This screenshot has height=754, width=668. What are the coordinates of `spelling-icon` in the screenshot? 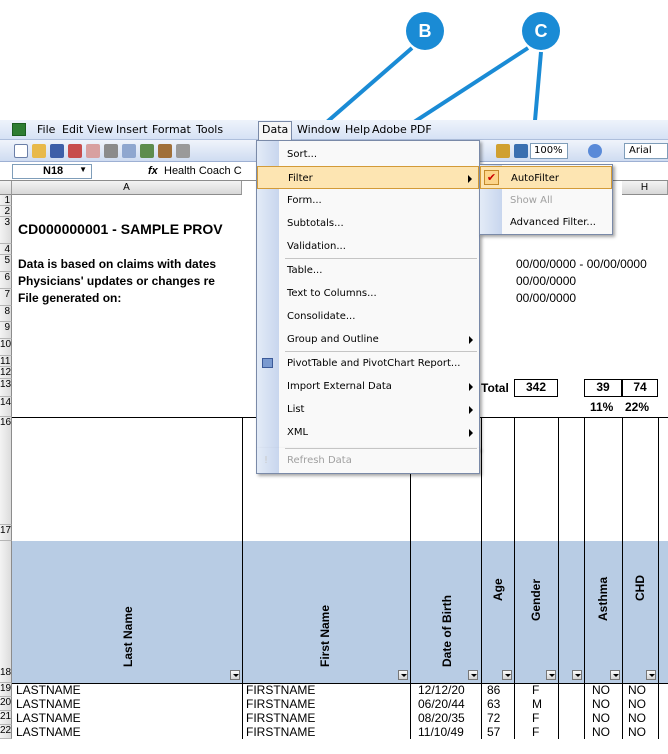 It's located at (147, 151).